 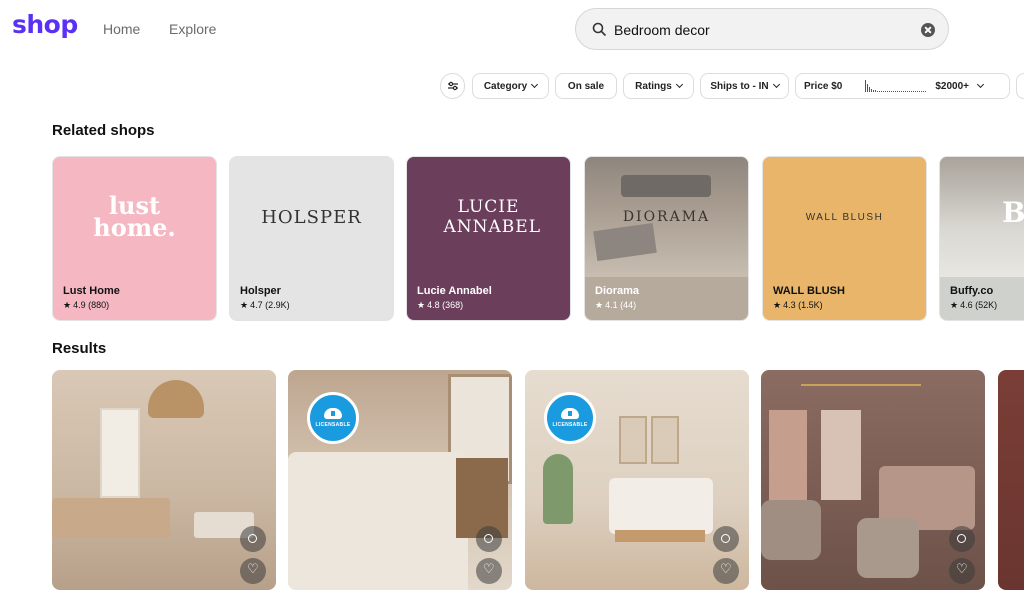 I want to click on shop-logo-image: Bu, so click(x=982, y=217).